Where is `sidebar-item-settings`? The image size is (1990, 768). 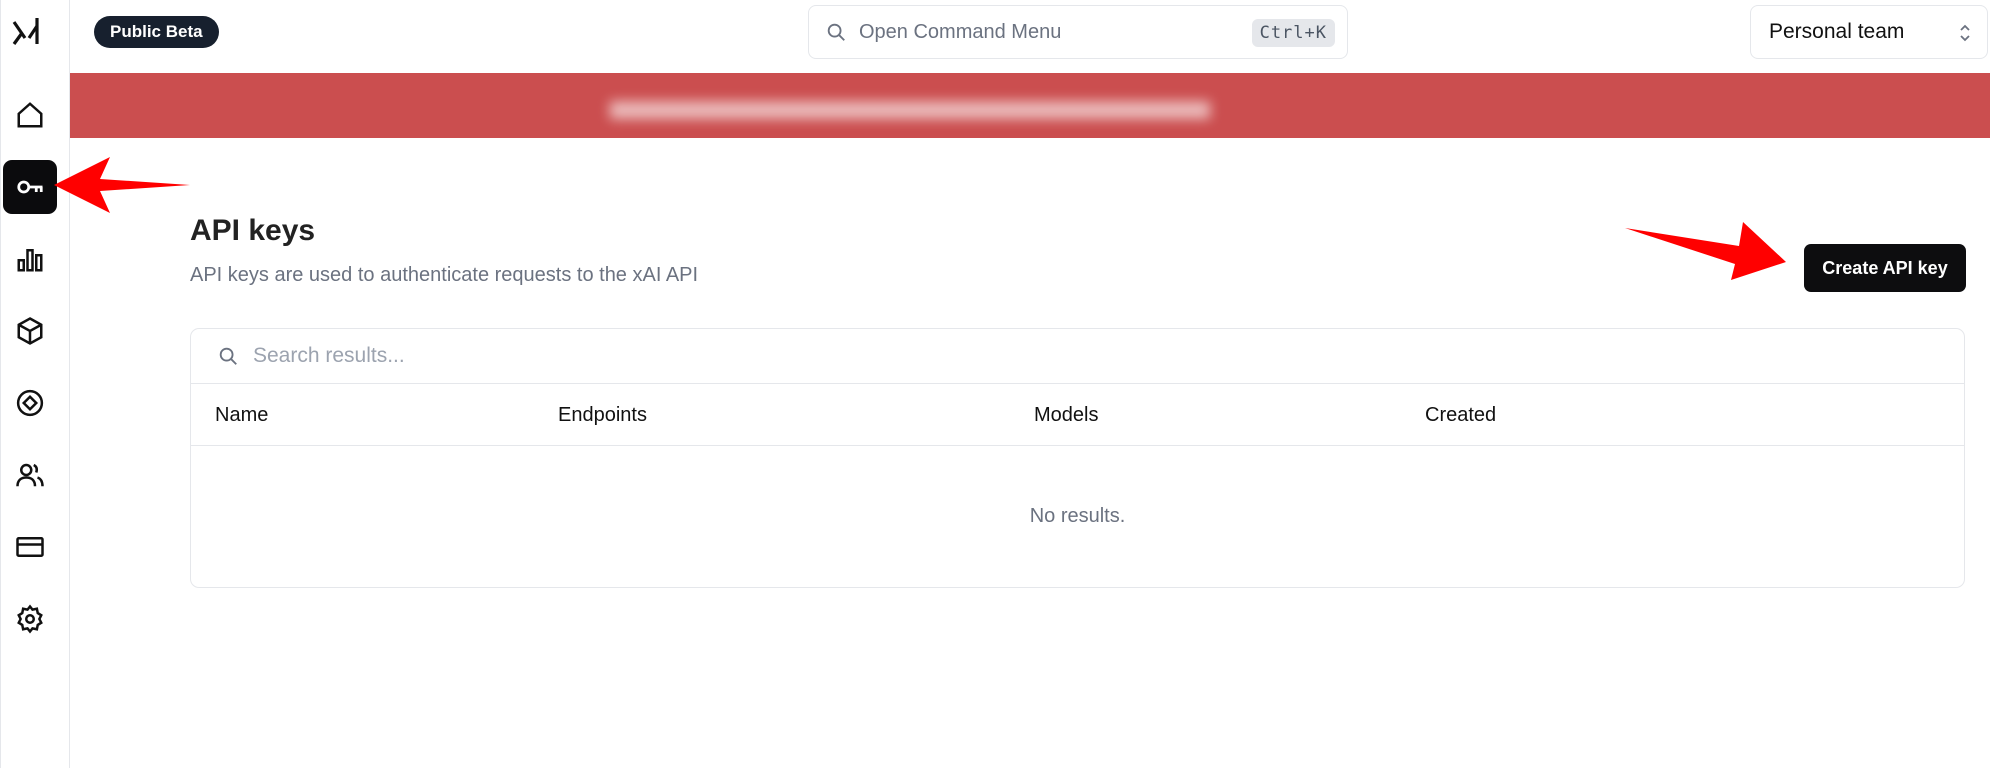
sidebar-item-settings is located at coordinates (30, 619).